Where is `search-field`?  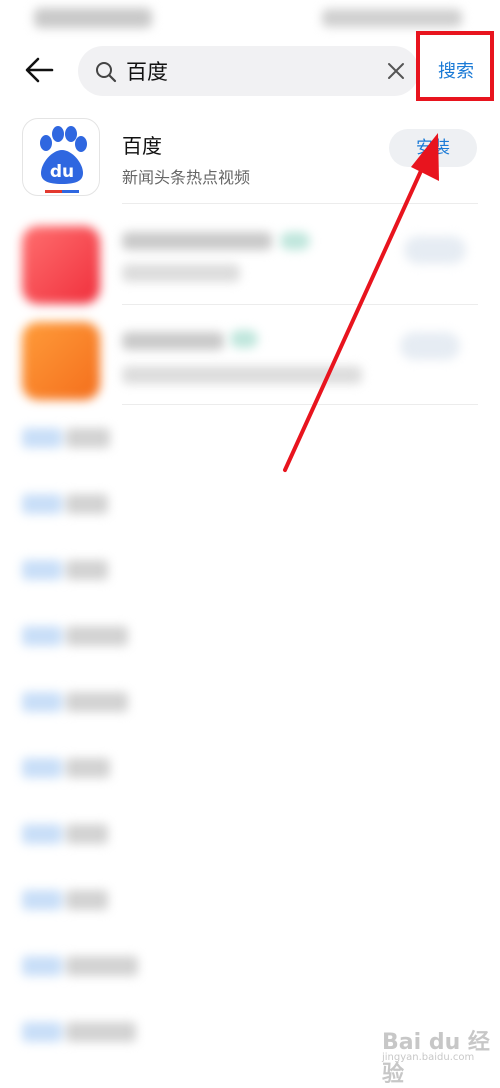 search-field is located at coordinates (248, 71).